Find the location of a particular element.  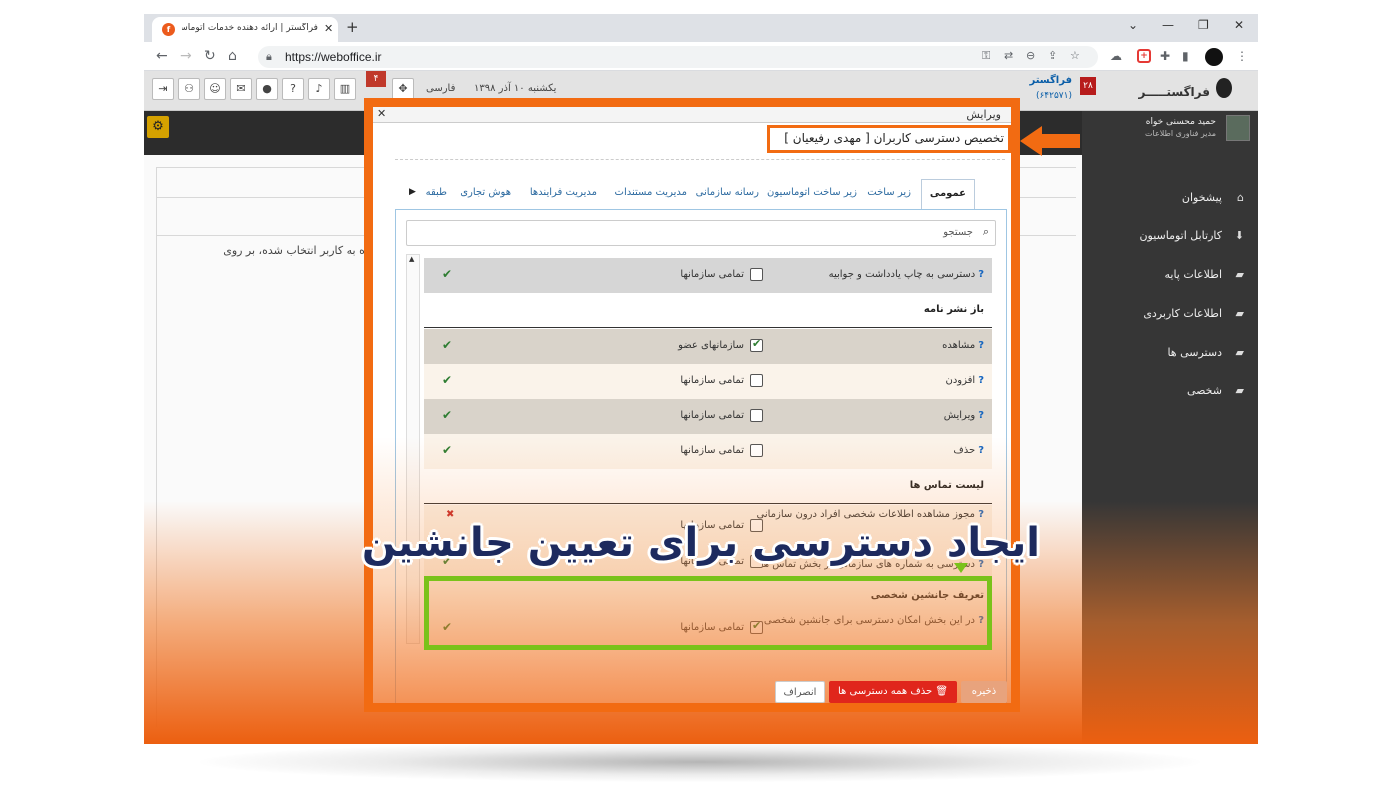

scroll-up-icon: ▲ is located at coordinates (411, 259).